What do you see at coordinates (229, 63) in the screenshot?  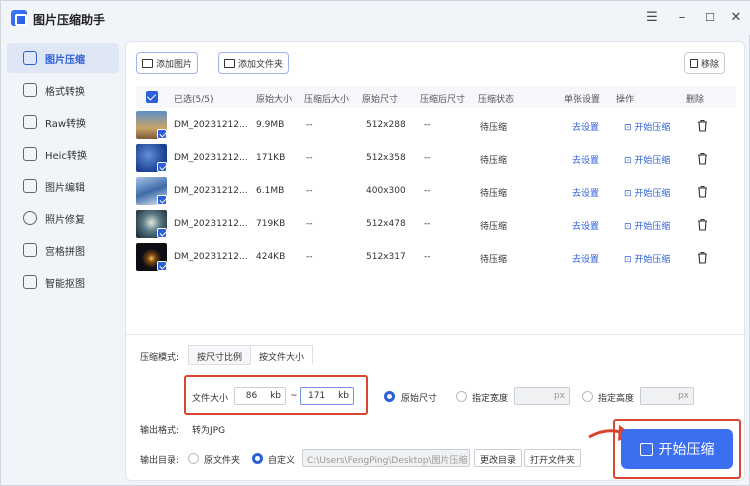 I see `add-folder-icon` at bounding box center [229, 63].